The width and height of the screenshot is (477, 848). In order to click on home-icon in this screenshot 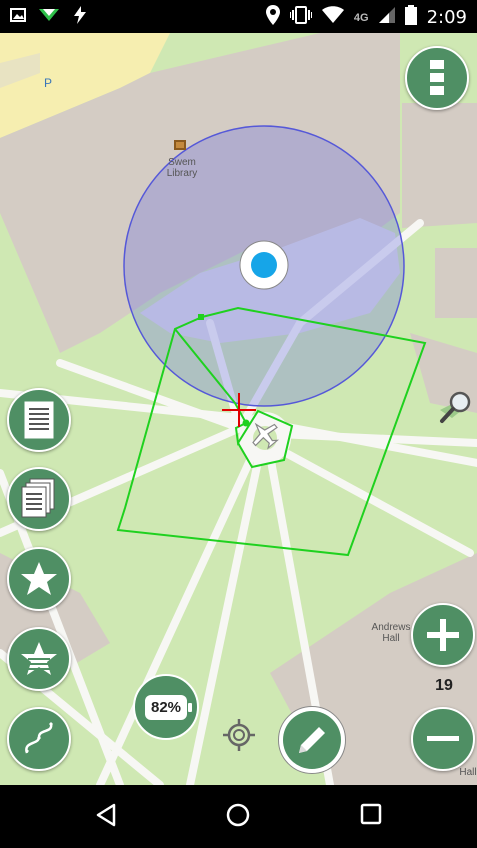, I will do `click(238, 817)`.